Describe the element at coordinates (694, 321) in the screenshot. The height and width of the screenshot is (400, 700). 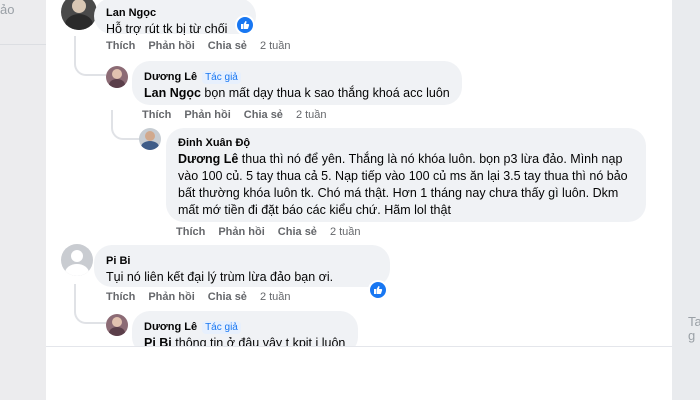
I see `background-text: Ta` at that location.